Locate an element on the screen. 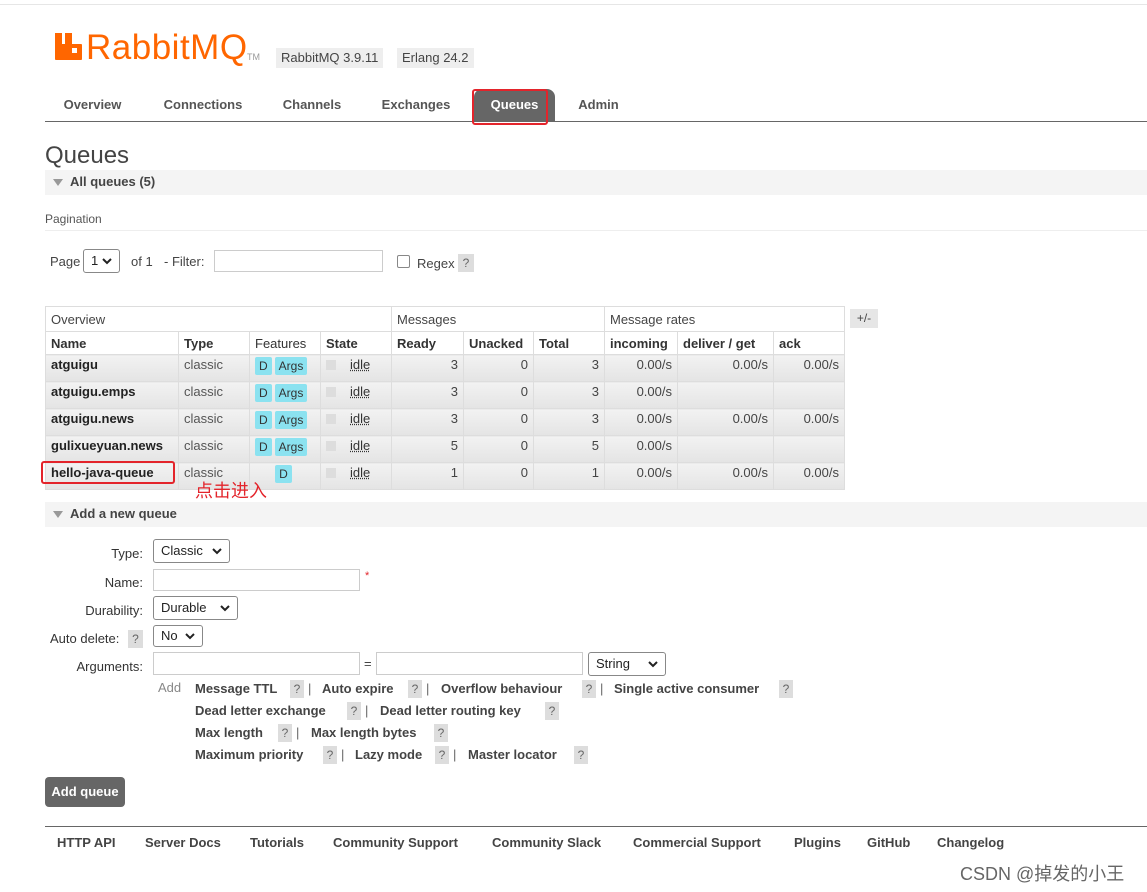 Image resolution: width=1147 pixels, height=892 pixels. col-header-total: Total is located at coordinates (569, 343).